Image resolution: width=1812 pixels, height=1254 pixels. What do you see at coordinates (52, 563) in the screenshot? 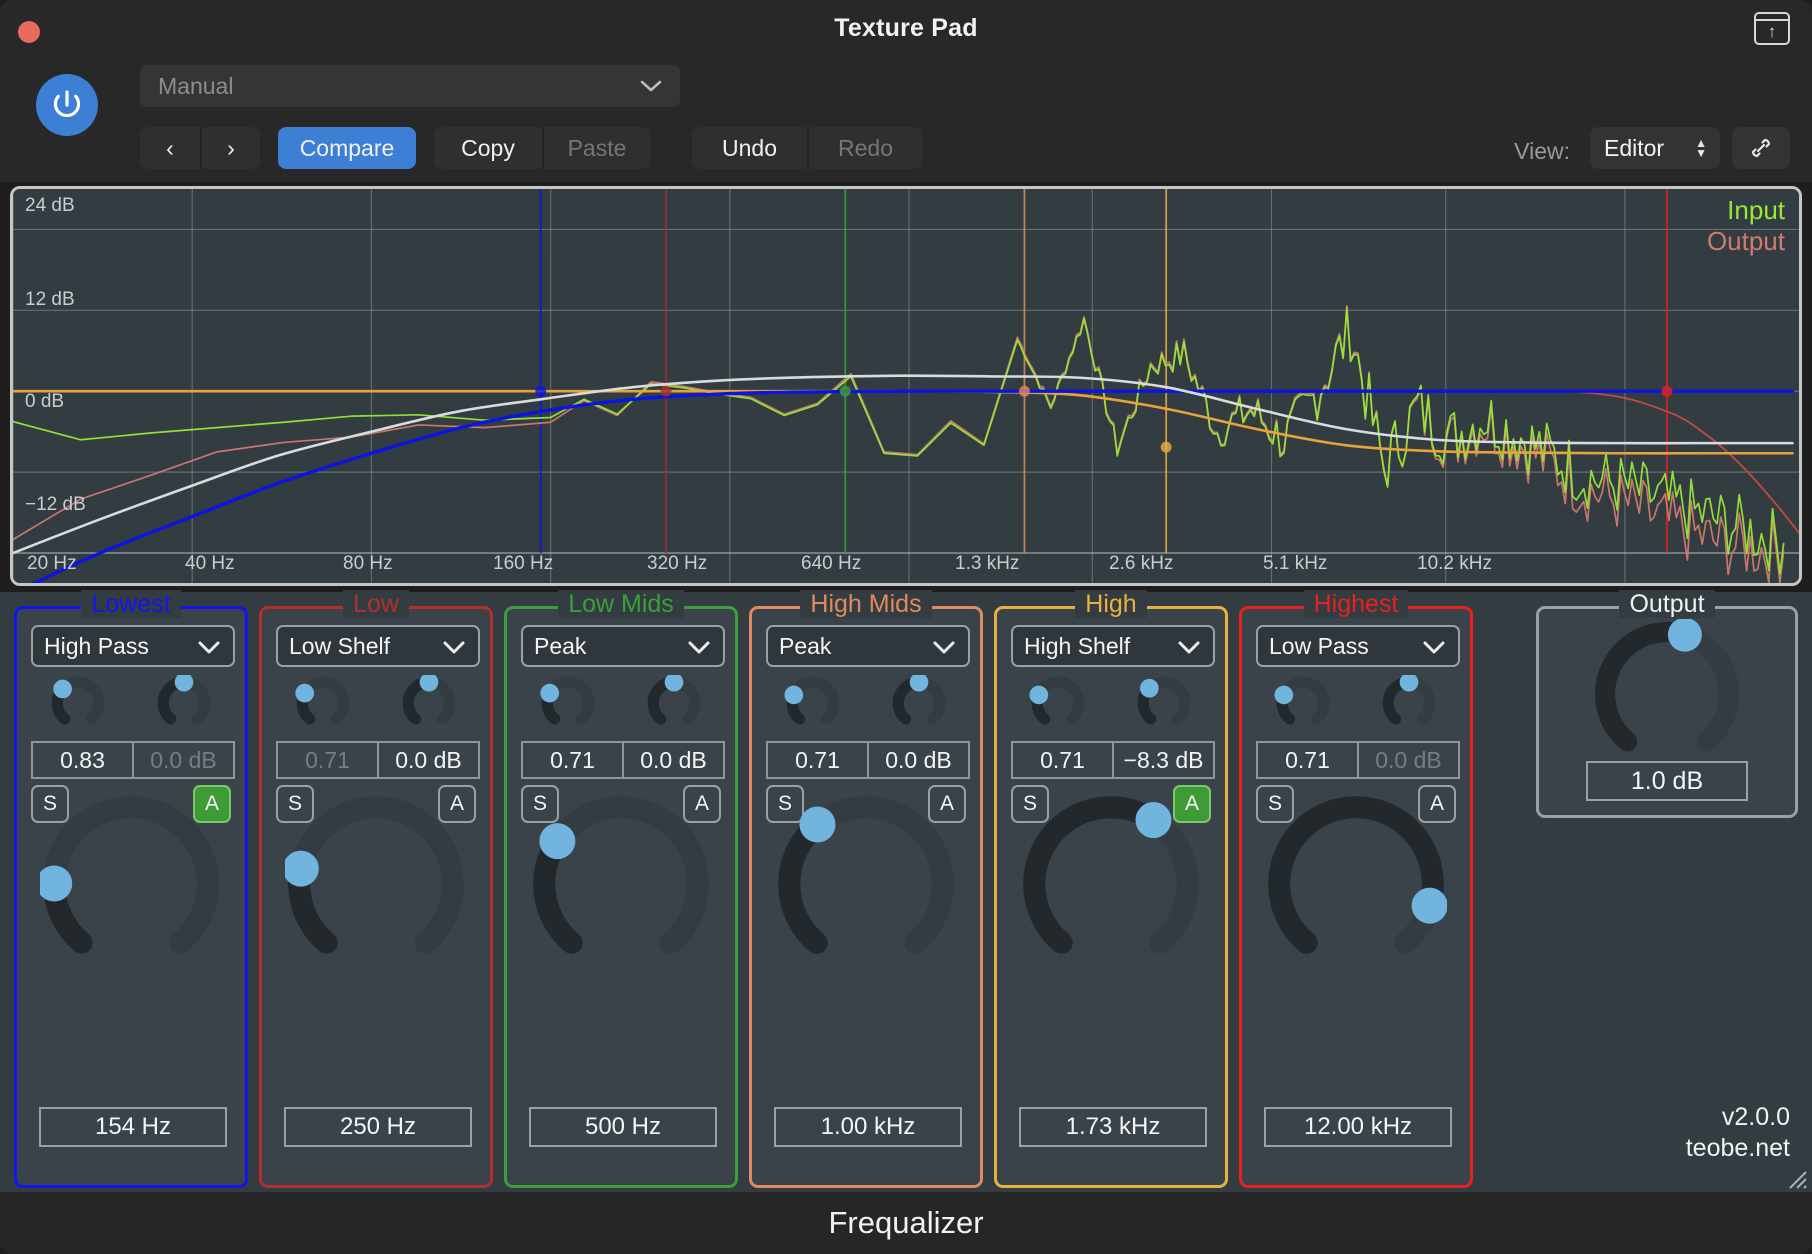
I see `freq-label-20hz: 20 Hz` at bounding box center [52, 563].